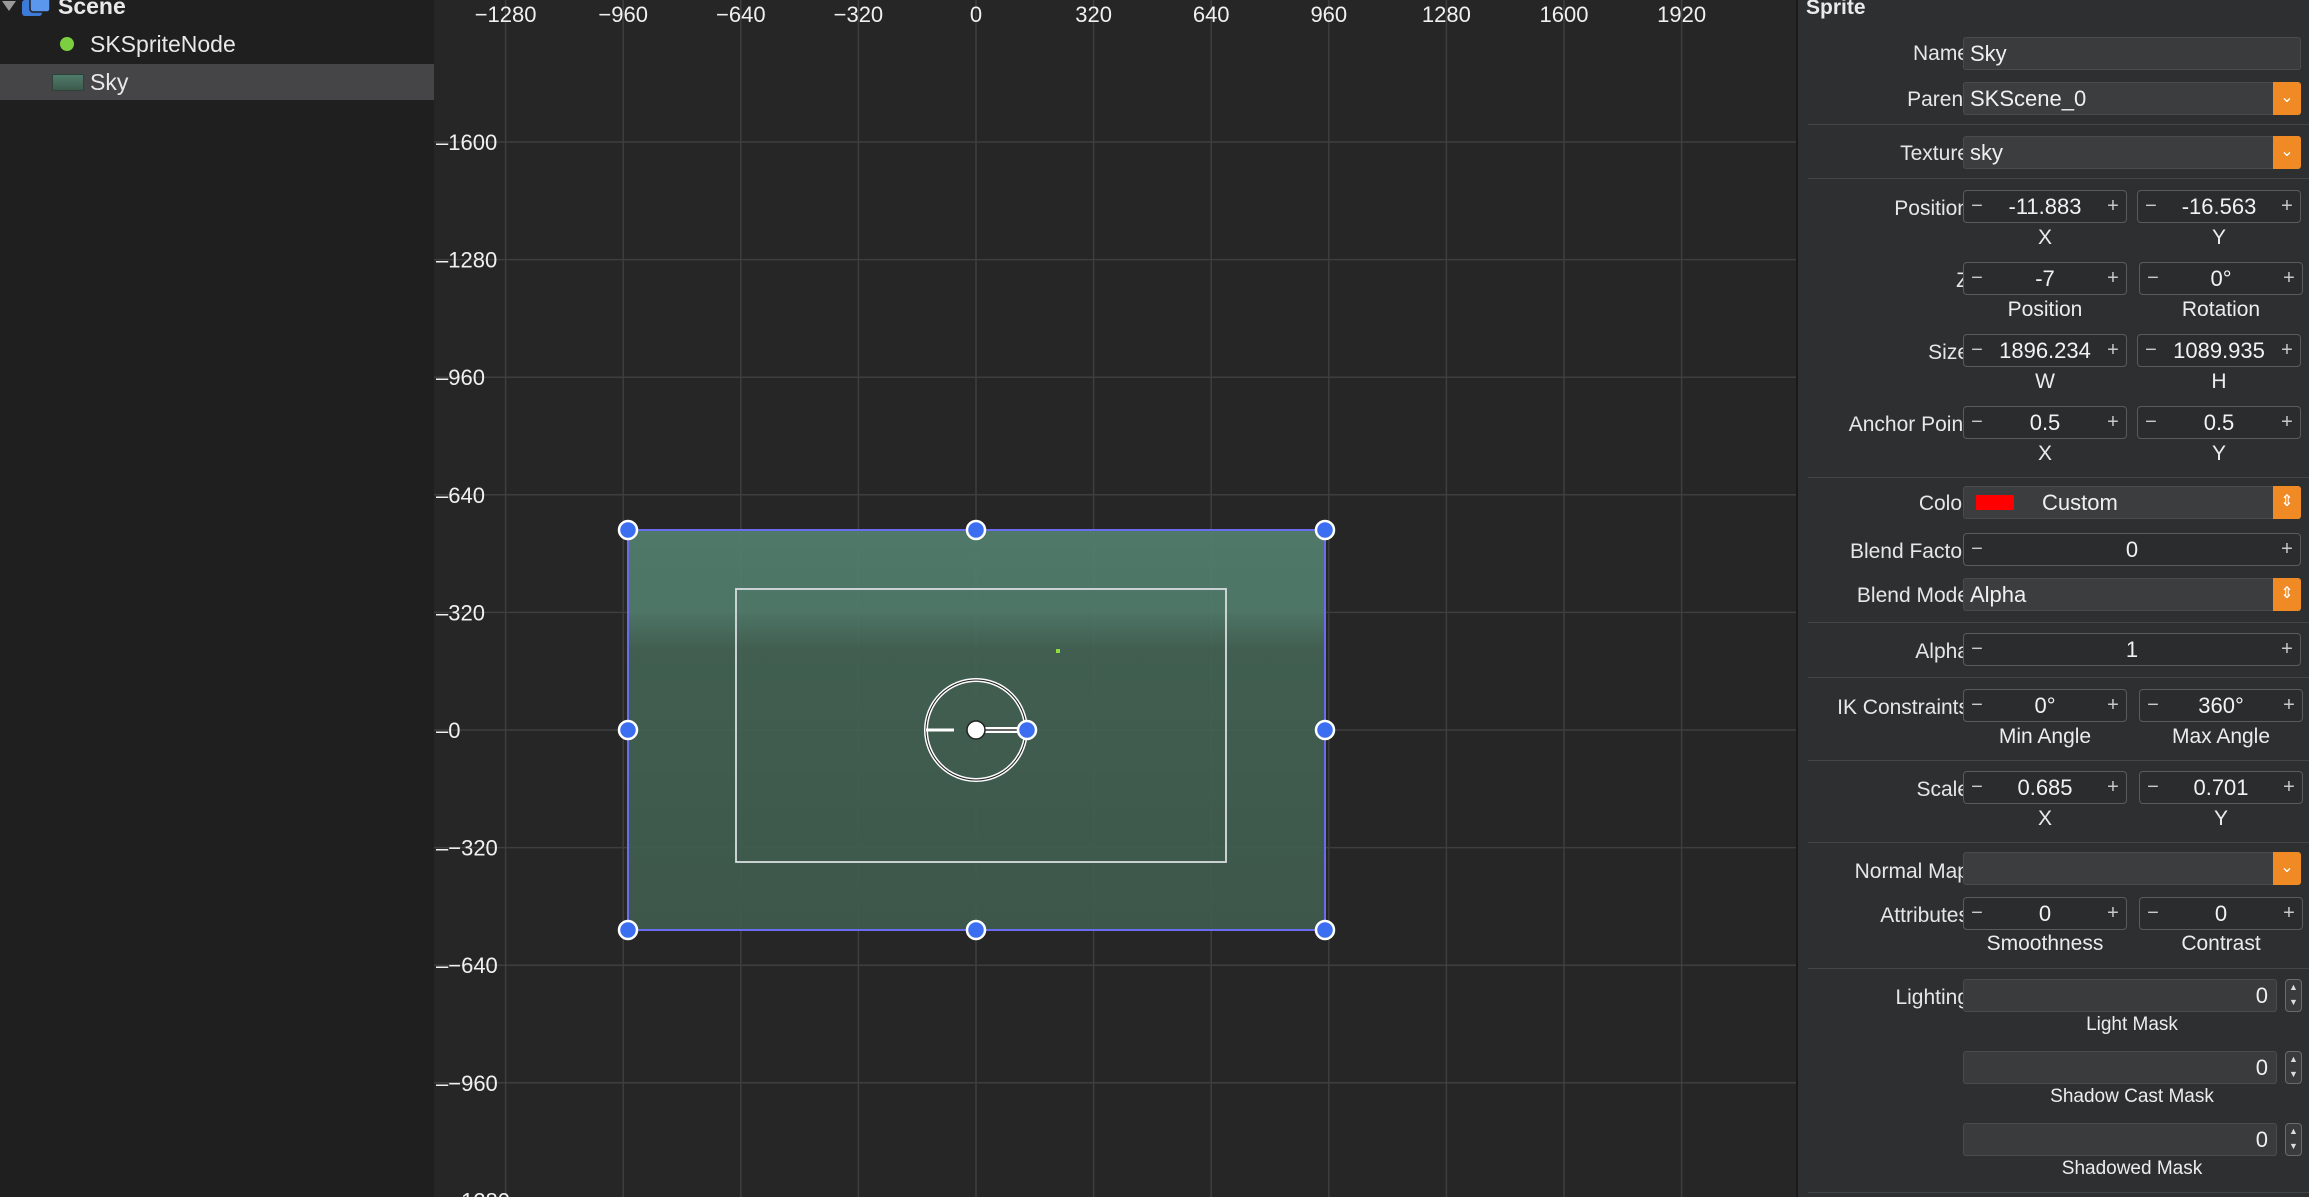 The image size is (2309, 1197). I want to click on rotation-handle, so click(1027, 730).